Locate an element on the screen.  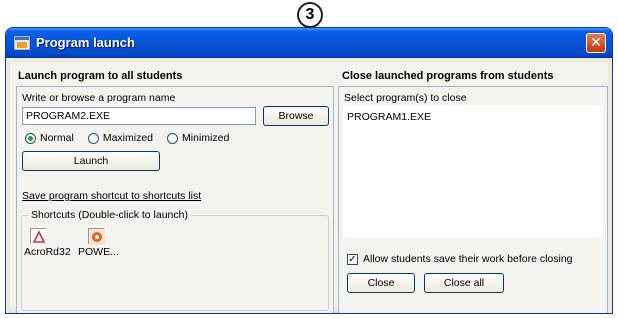
program-name-label: Write or browse a program name is located at coordinates (99, 98).